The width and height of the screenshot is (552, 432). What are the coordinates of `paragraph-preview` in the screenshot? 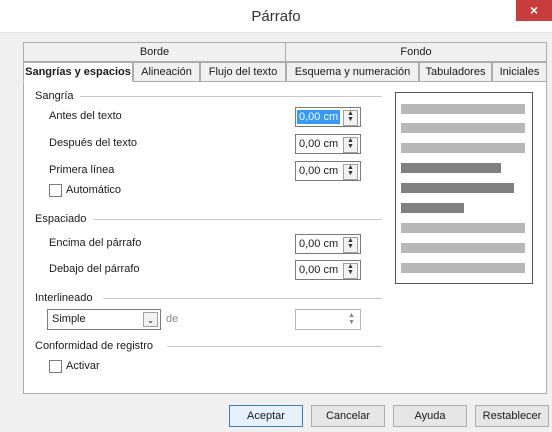 It's located at (464, 188).